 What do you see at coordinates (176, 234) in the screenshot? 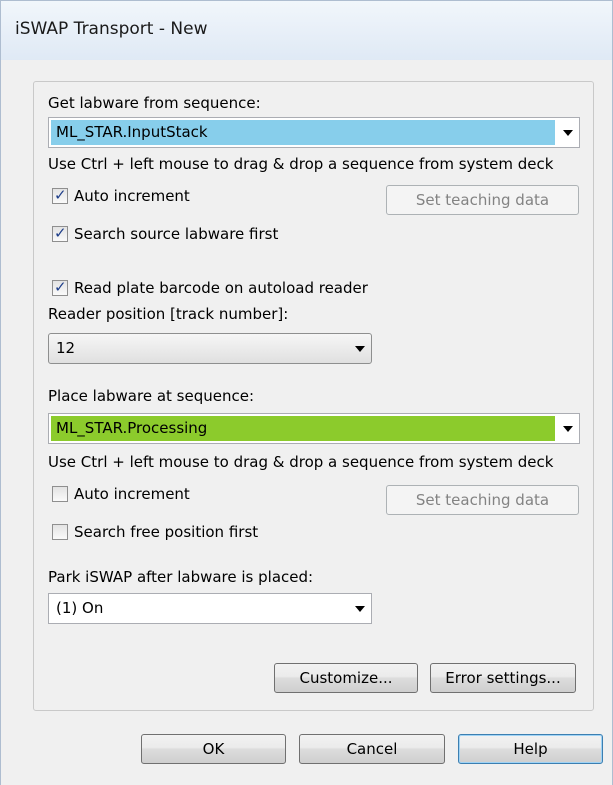
I see `search-source-first-label: Search source labware first` at bounding box center [176, 234].